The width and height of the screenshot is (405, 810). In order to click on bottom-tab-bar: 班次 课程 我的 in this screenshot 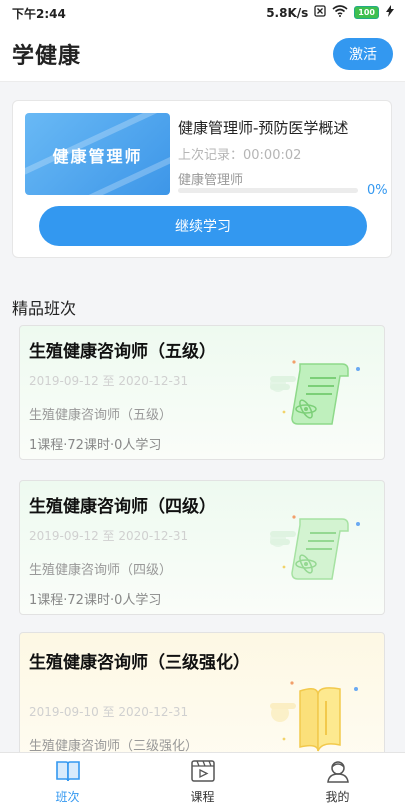, I will do `click(202, 781)`.